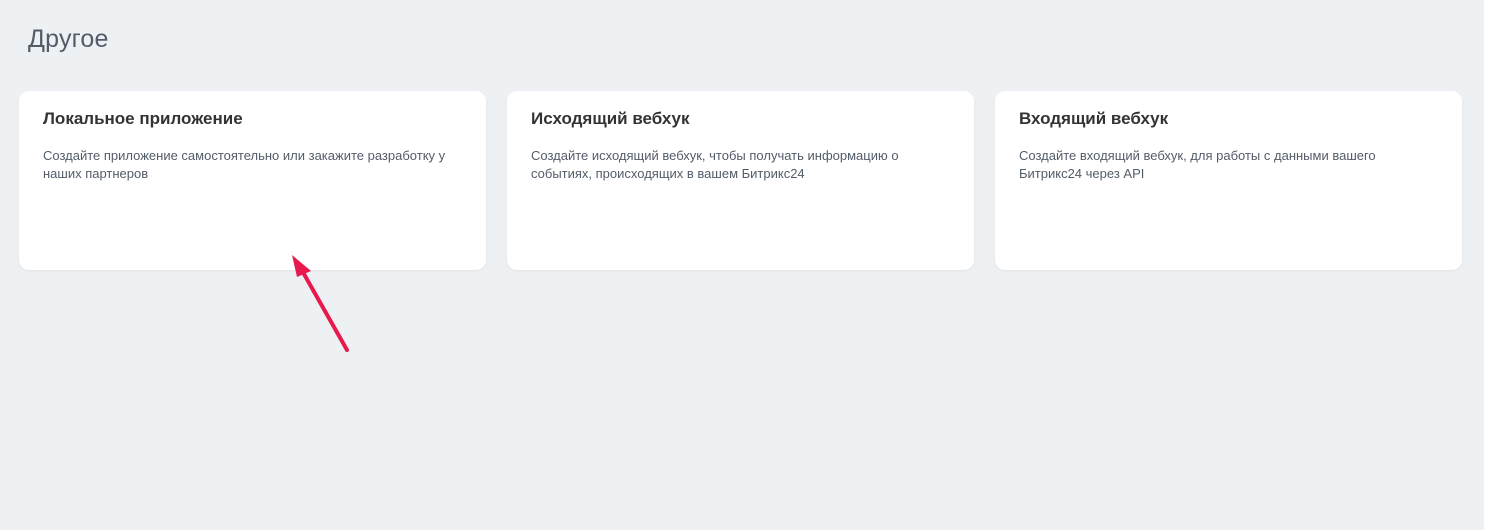 The image size is (1487, 530). Describe the element at coordinates (320, 303) in the screenshot. I see `arrow-up-left-icon` at that location.